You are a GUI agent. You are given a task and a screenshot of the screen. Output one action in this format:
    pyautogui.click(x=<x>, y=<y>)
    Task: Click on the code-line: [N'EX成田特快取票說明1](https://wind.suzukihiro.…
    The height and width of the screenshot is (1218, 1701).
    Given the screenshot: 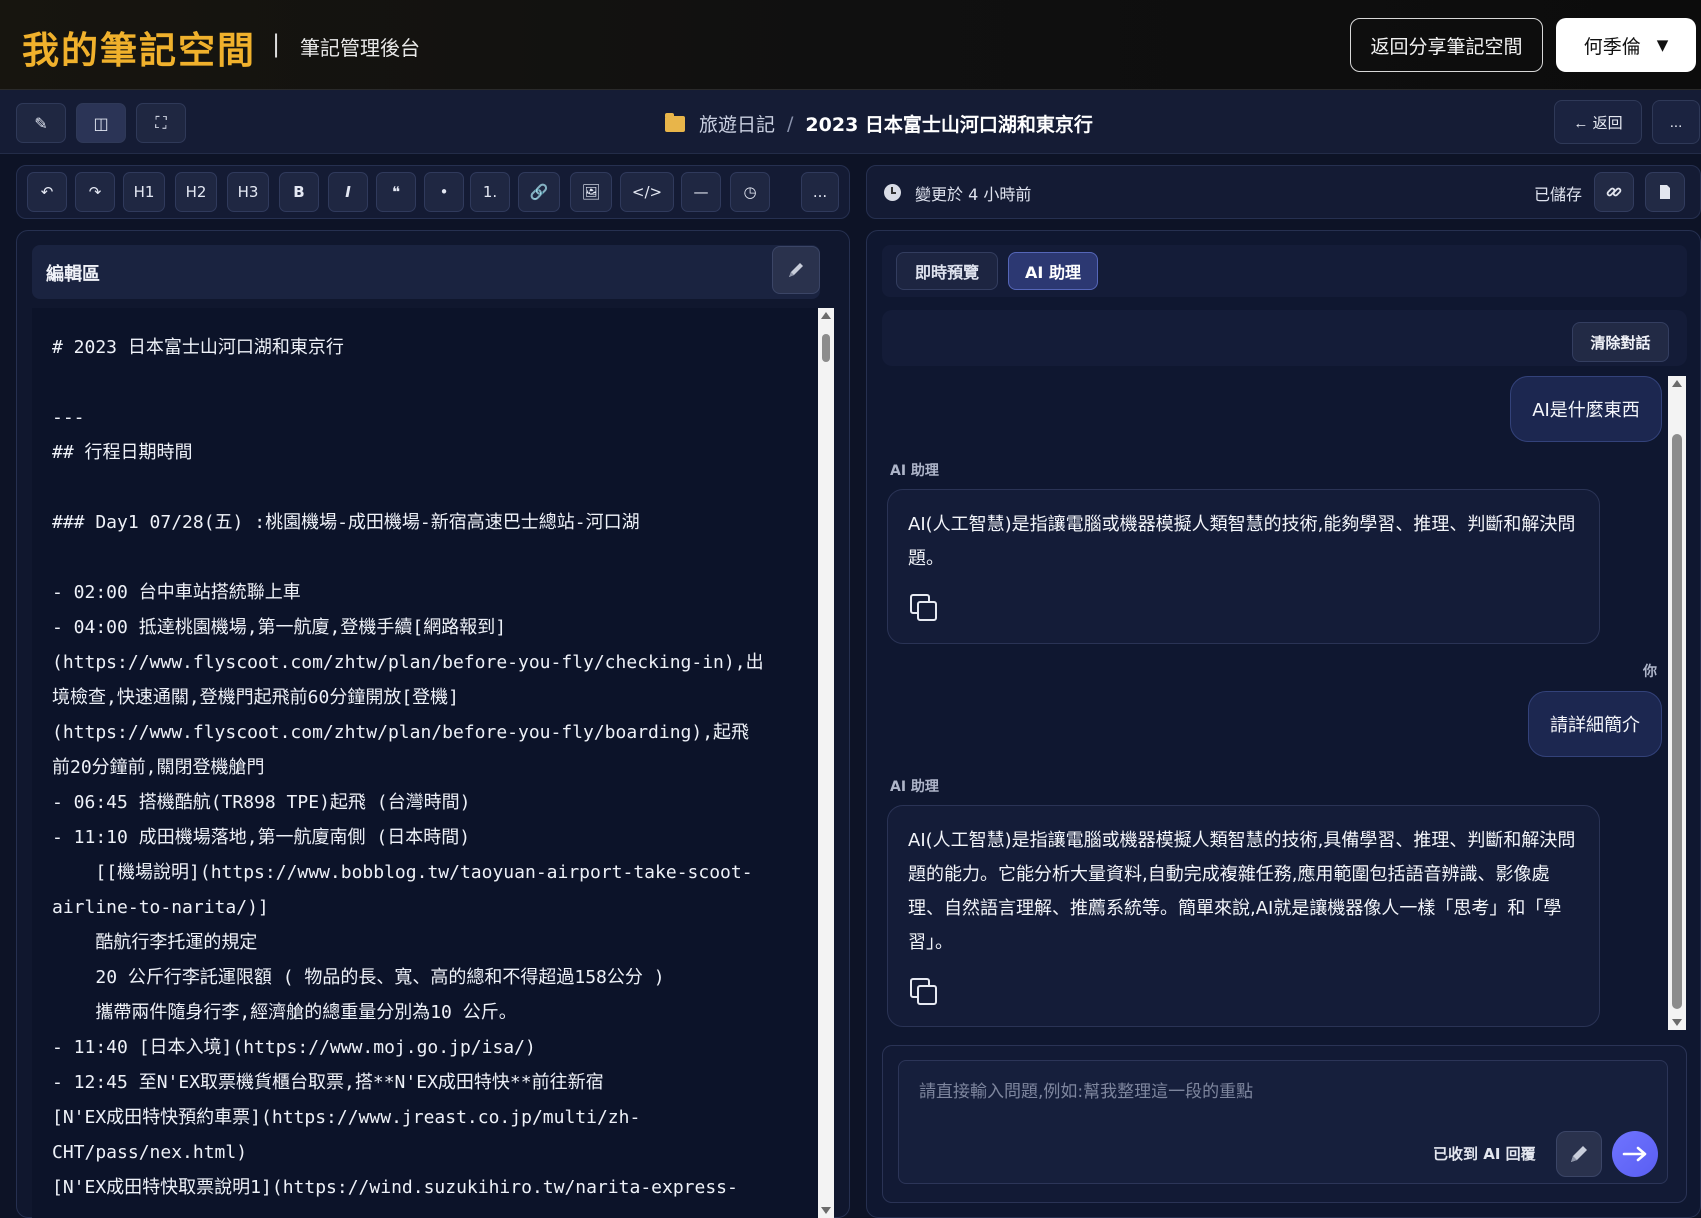 What is the action you would take?
    pyautogui.click(x=395, y=1187)
    